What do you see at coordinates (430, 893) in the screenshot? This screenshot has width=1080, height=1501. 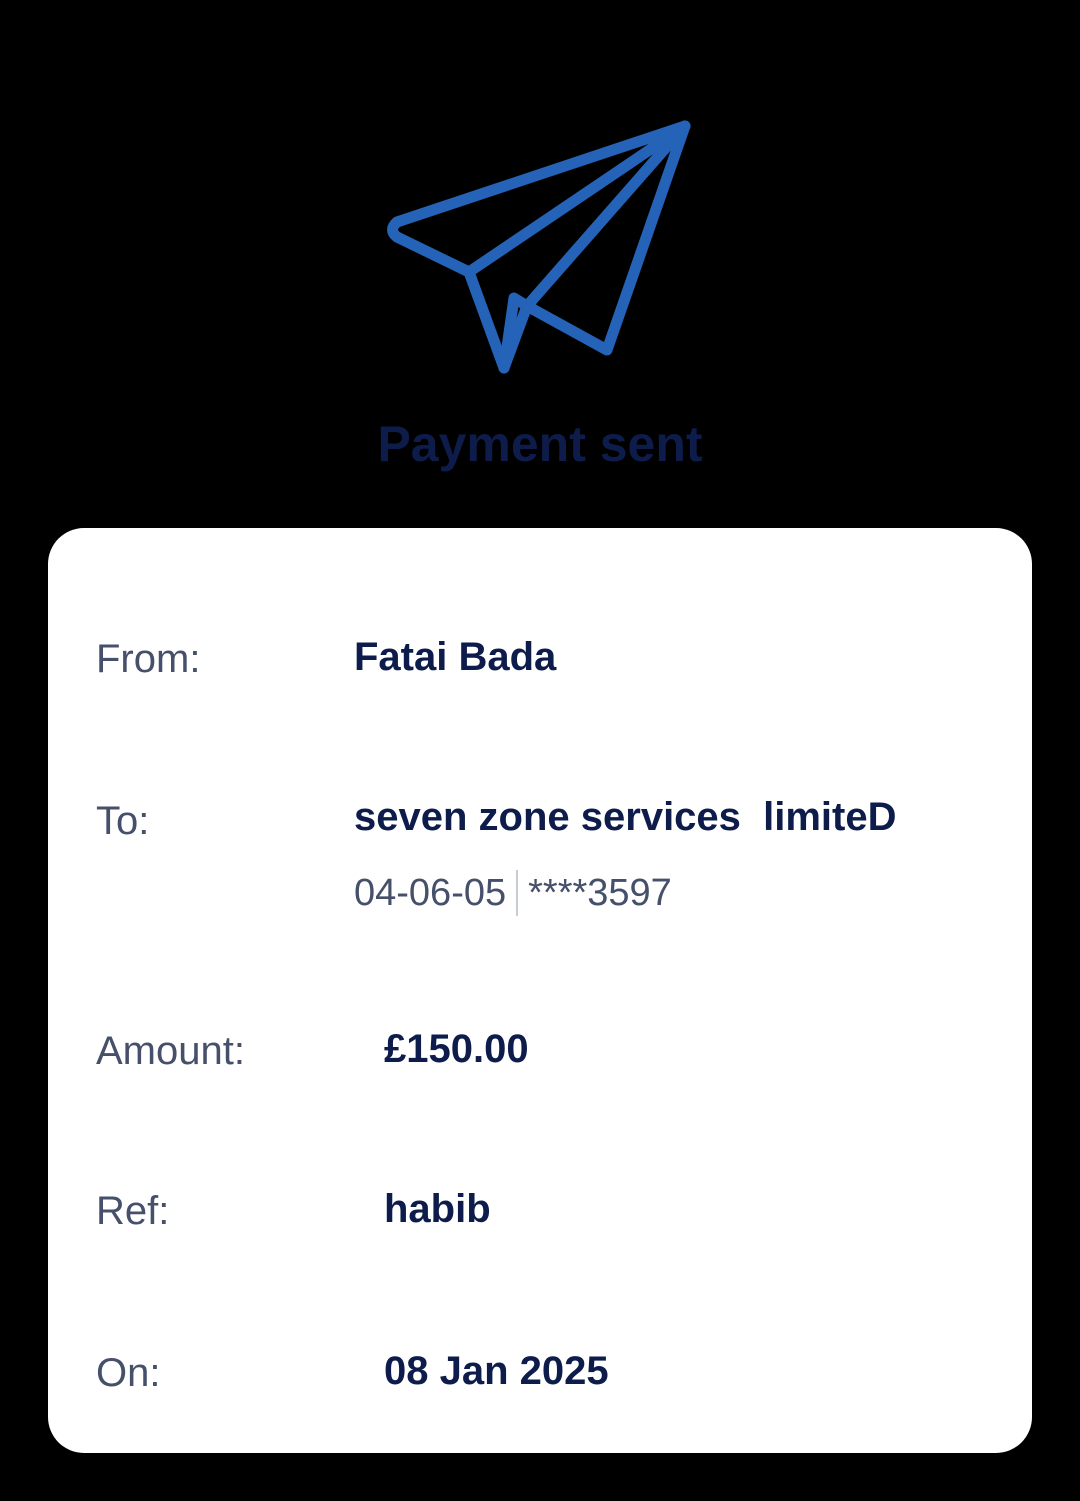 I see `sort-code: 04-06-05` at bounding box center [430, 893].